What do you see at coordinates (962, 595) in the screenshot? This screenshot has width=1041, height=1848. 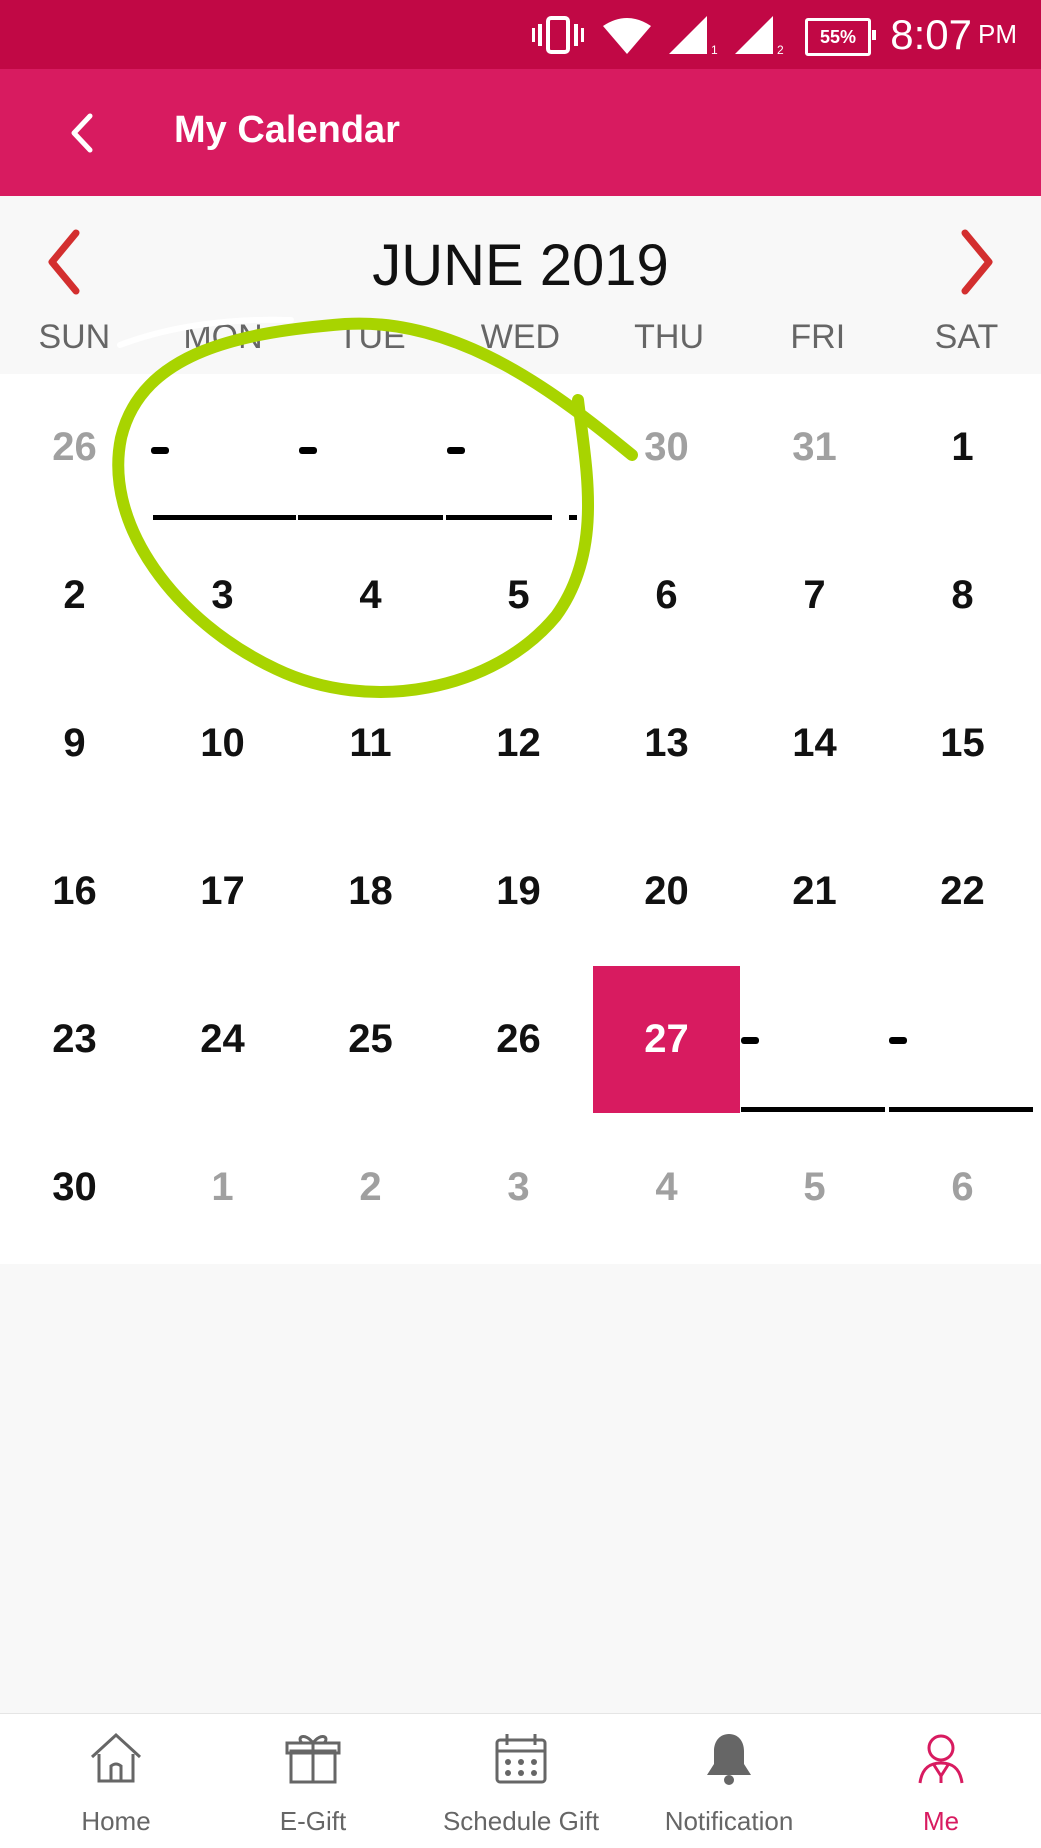 I see `day-cell: 8` at bounding box center [962, 595].